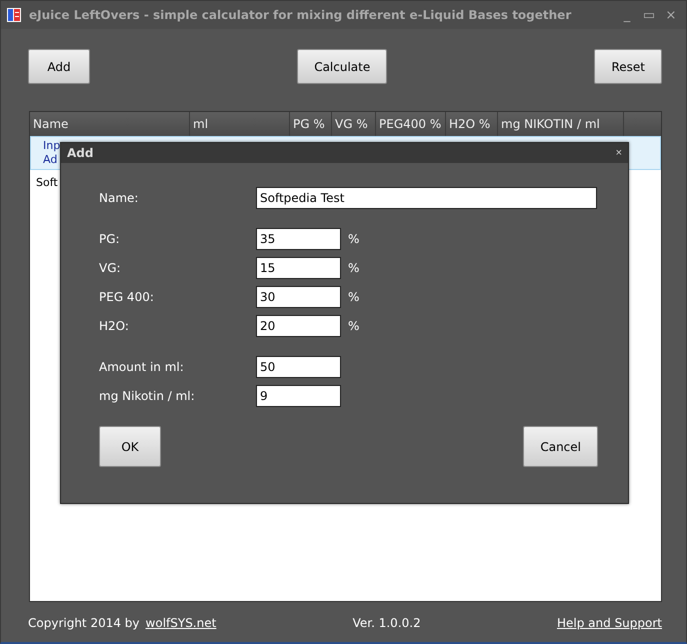 The height and width of the screenshot is (644, 687). What do you see at coordinates (181, 623) in the screenshot?
I see `website-link: wolfSYS.net` at bounding box center [181, 623].